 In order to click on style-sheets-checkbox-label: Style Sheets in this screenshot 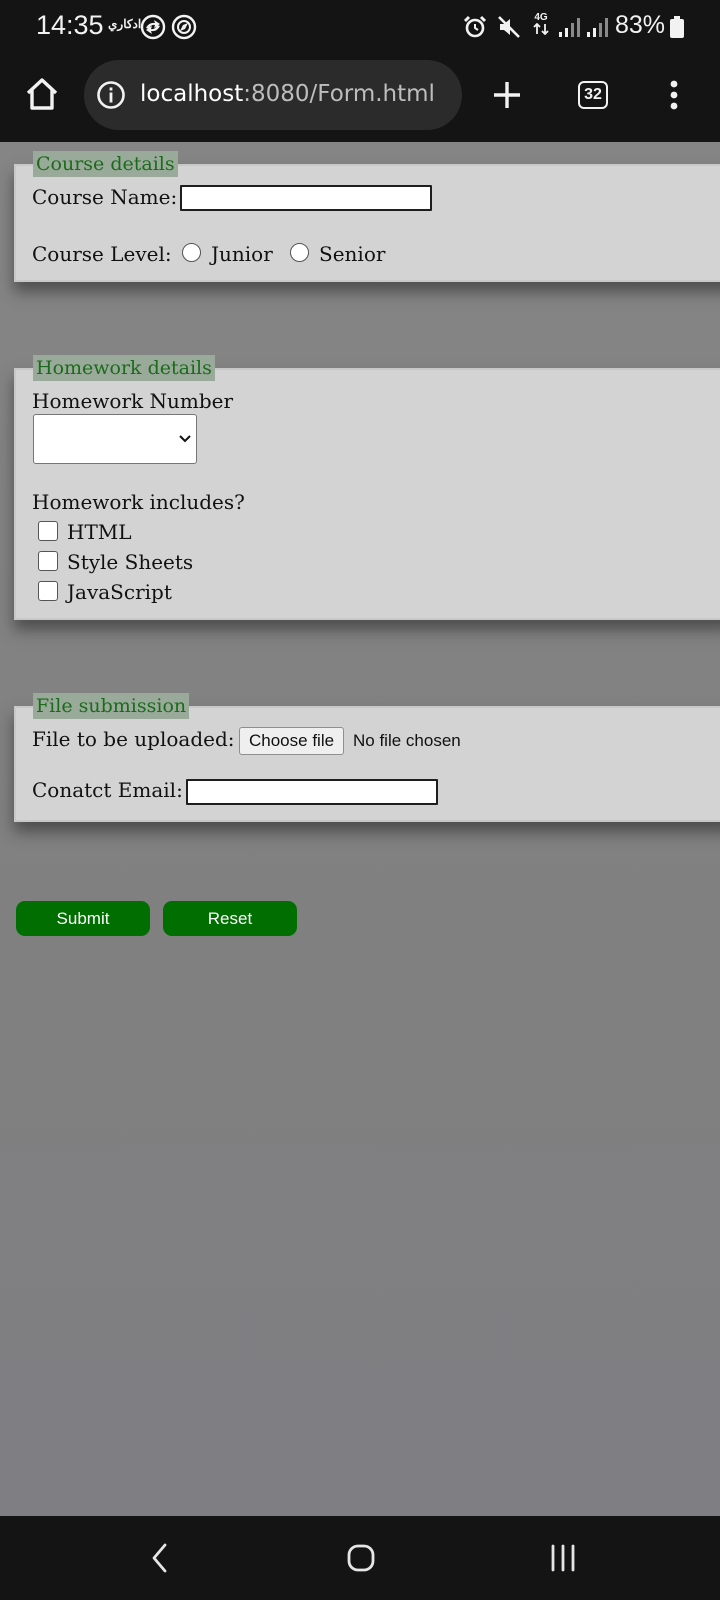, I will do `click(130, 562)`.